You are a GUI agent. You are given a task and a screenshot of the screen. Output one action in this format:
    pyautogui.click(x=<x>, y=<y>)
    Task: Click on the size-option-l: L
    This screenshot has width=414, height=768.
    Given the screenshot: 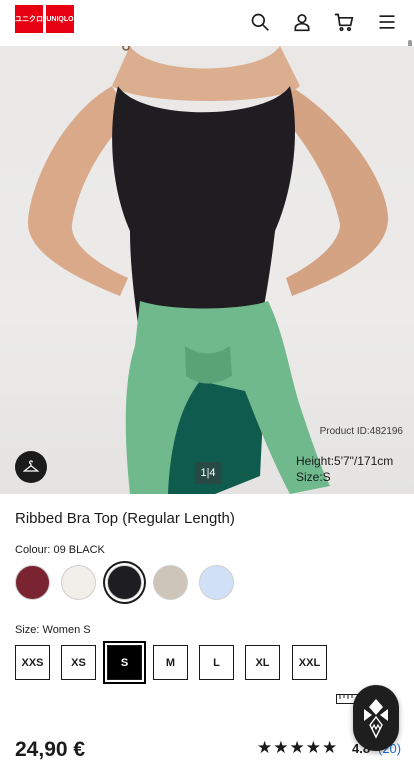 What is the action you would take?
    pyautogui.click(x=216, y=662)
    